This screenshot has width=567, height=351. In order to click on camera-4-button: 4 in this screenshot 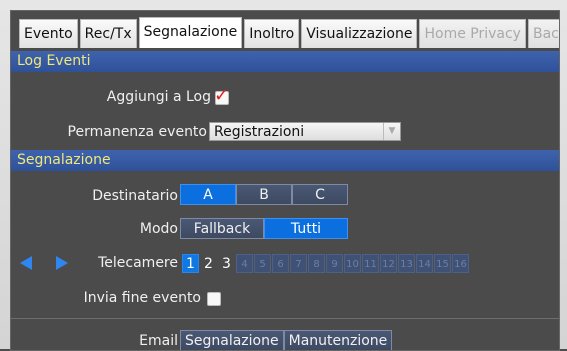, I will do `click(244, 263)`.